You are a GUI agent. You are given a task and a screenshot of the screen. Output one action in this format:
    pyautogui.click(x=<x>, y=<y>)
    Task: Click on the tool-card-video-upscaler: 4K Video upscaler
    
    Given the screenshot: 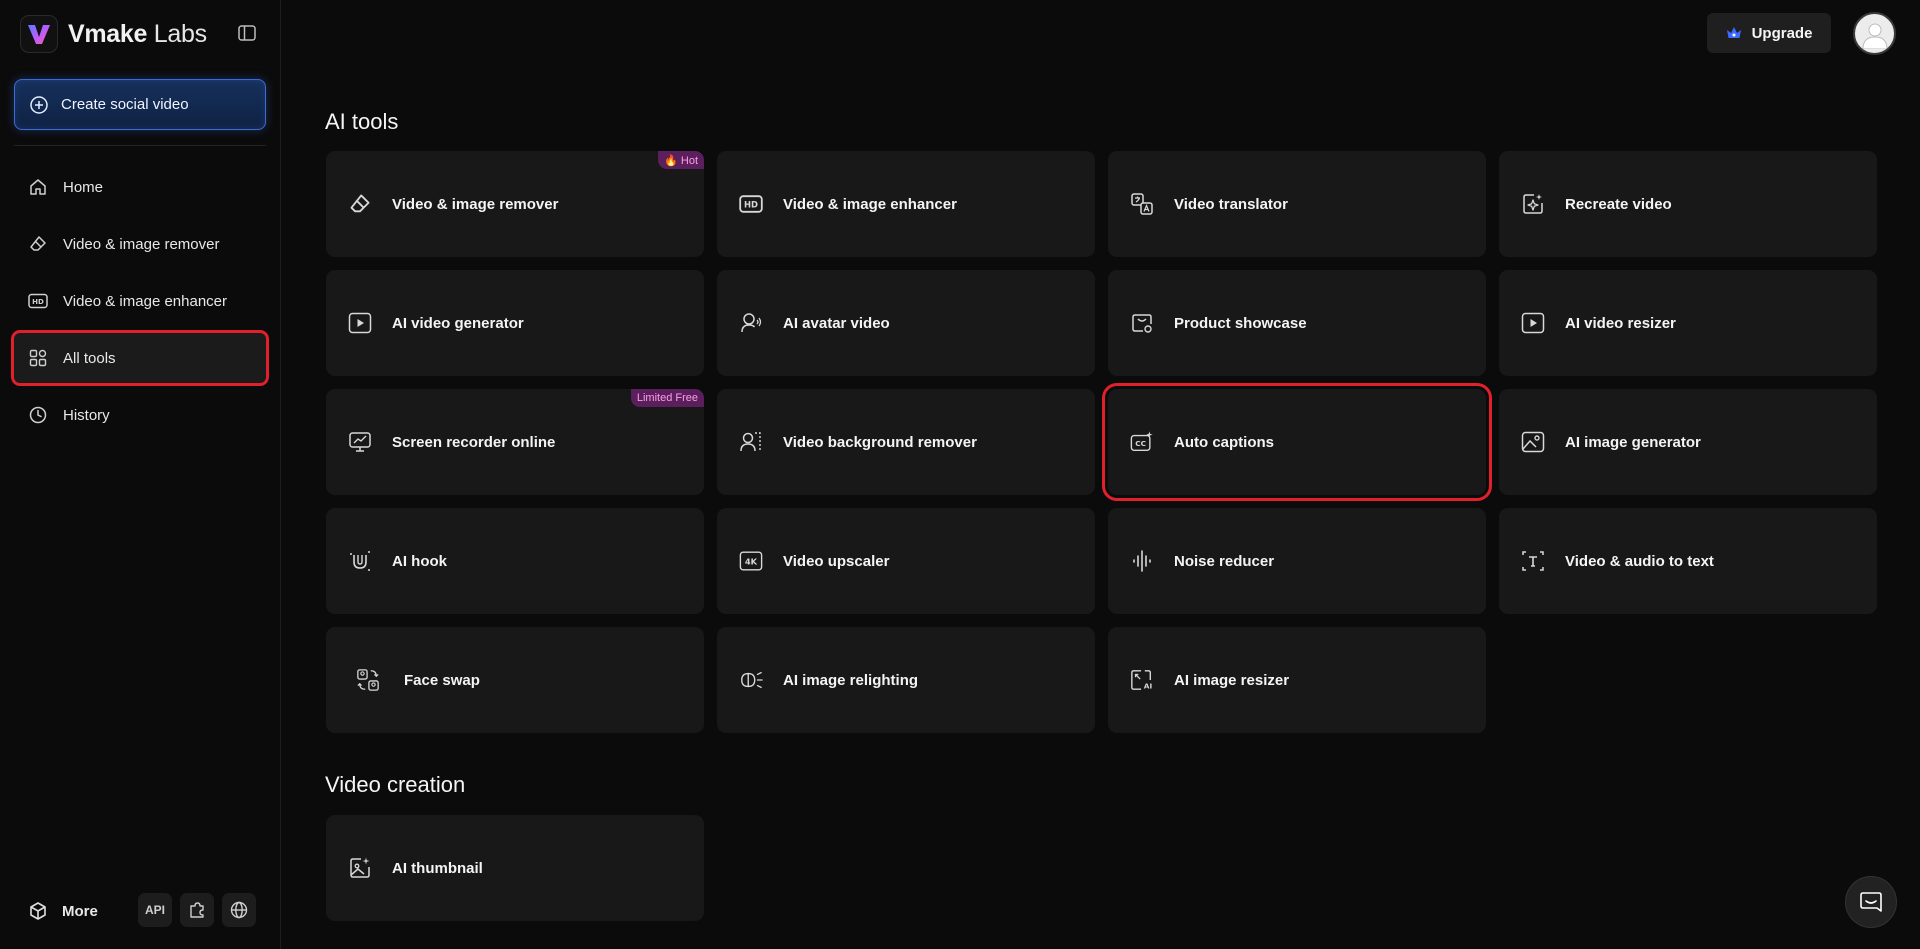 What is the action you would take?
    pyautogui.click(x=906, y=561)
    